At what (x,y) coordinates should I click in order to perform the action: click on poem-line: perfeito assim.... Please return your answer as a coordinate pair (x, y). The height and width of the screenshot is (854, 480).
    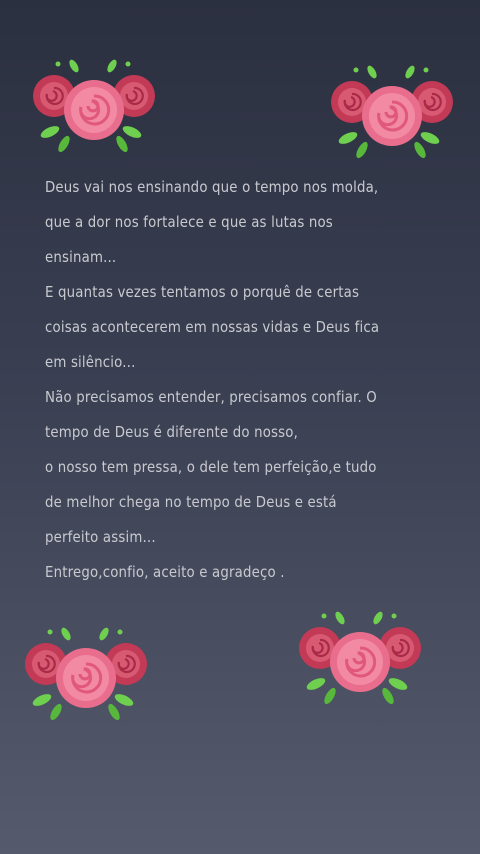
    Looking at the image, I should click on (100, 537).